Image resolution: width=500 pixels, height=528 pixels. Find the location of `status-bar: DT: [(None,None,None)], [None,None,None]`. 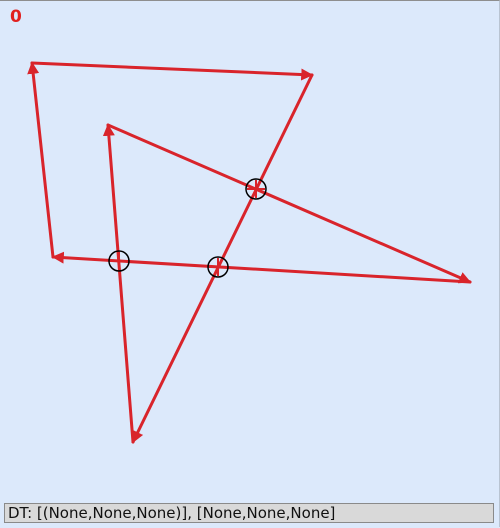

status-bar: DT: [(None,None,None)], [None,None,None] is located at coordinates (249, 513).